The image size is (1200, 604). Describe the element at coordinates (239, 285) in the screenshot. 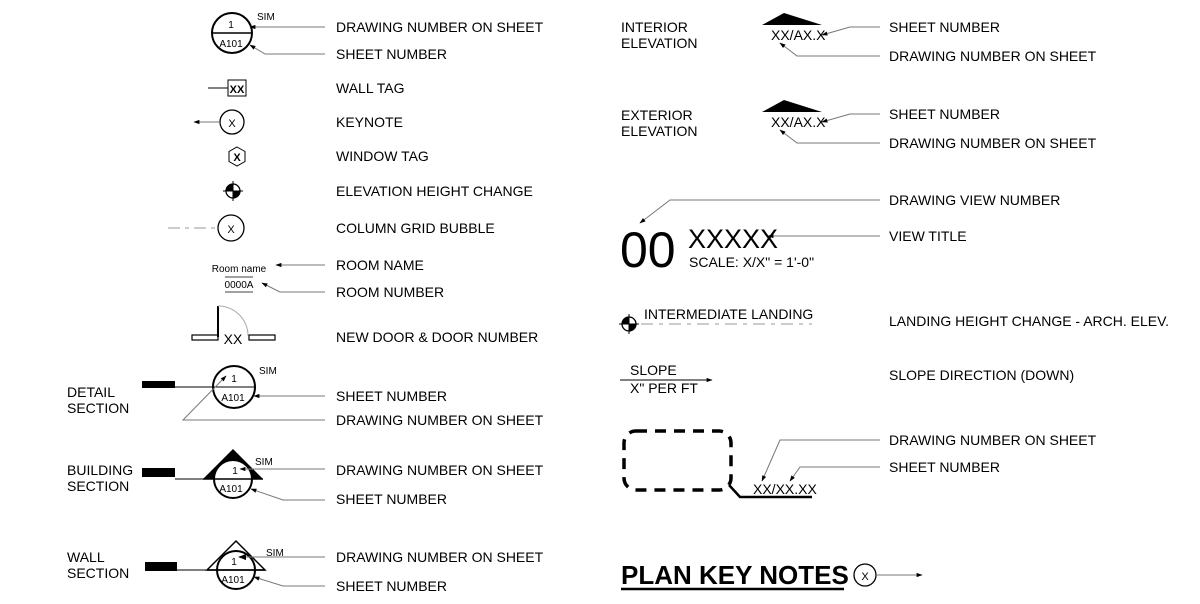

I see `room-number-text: 0000A` at that location.